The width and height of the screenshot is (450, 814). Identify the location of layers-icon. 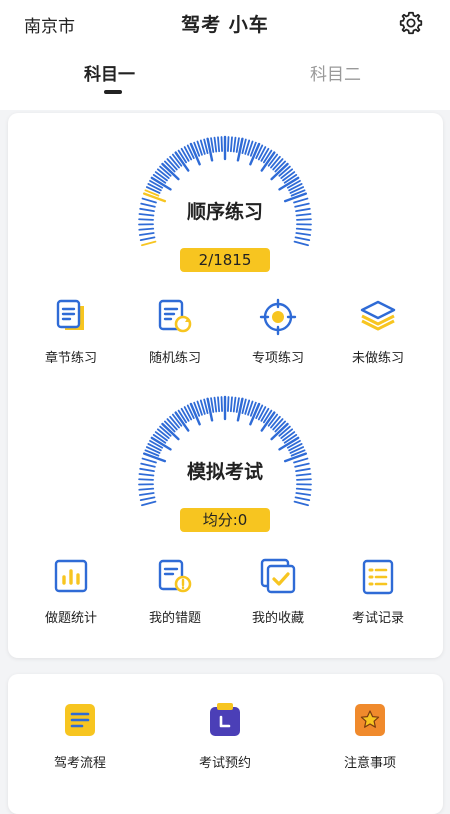
(378, 317).